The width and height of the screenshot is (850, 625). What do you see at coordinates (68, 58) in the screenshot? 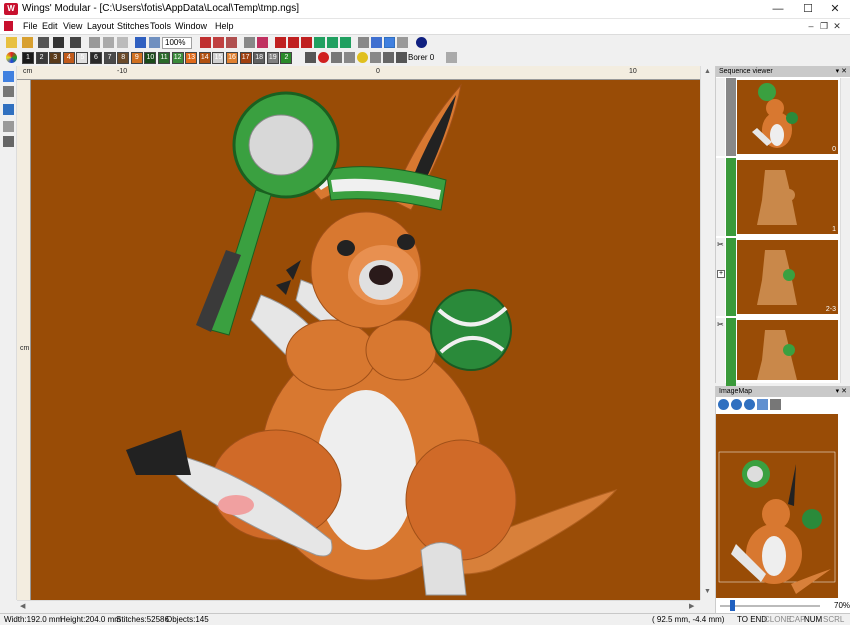
I see `color-swatch-button: 4` at bounding box center [68, 58].